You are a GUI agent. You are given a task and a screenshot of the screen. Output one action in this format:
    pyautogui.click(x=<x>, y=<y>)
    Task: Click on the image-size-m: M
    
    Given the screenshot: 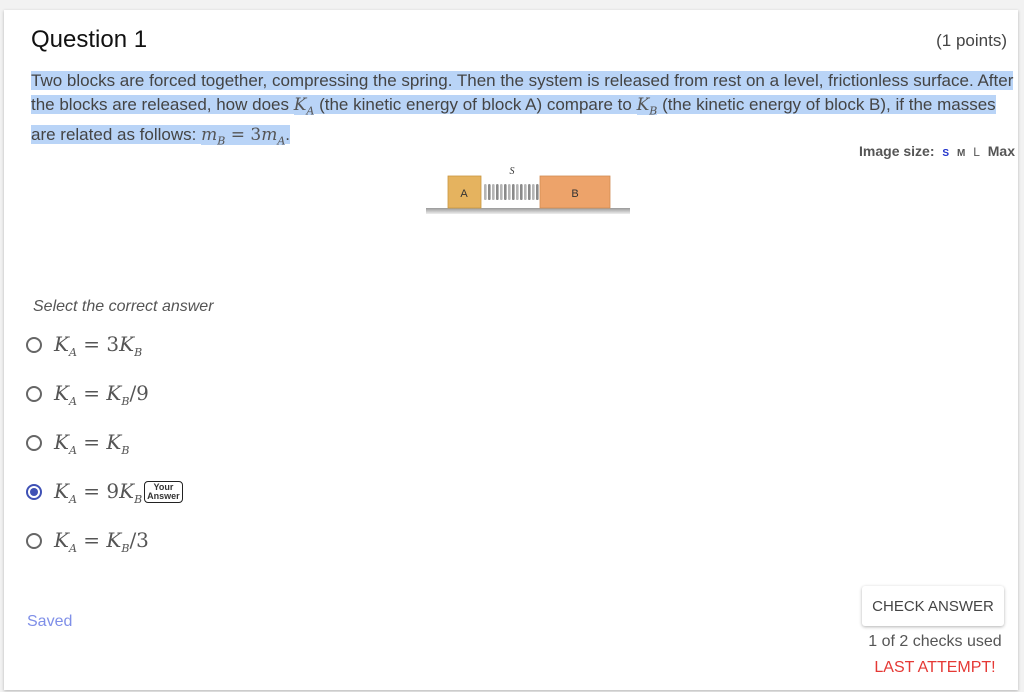 What is the action you would take?
    pyautogui.click(x=961, y=153)
    